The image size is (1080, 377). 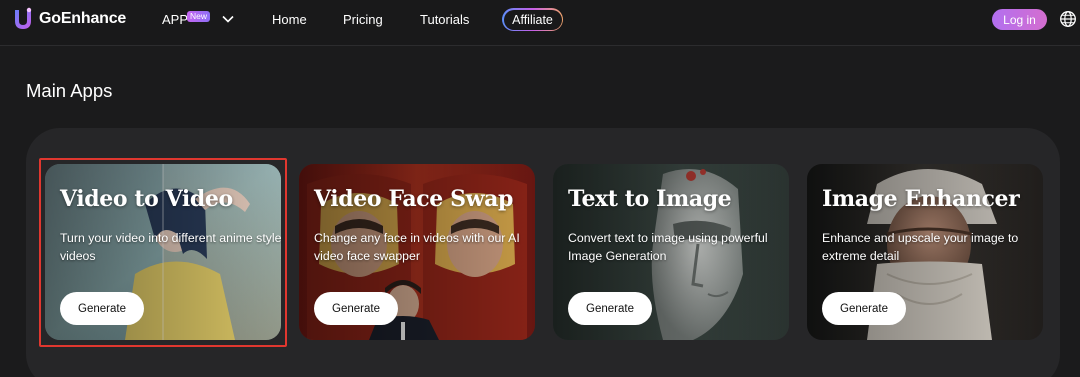 What do you see at coordinates (23, 19) in the screenshot?
I see `goenhance-logo-icon` at bounding box center [23, 19].